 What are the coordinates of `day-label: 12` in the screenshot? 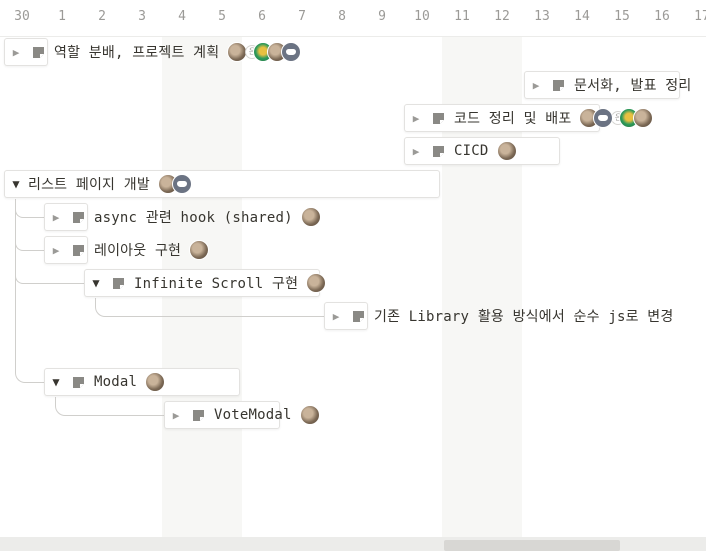 It's located at (502, 16).